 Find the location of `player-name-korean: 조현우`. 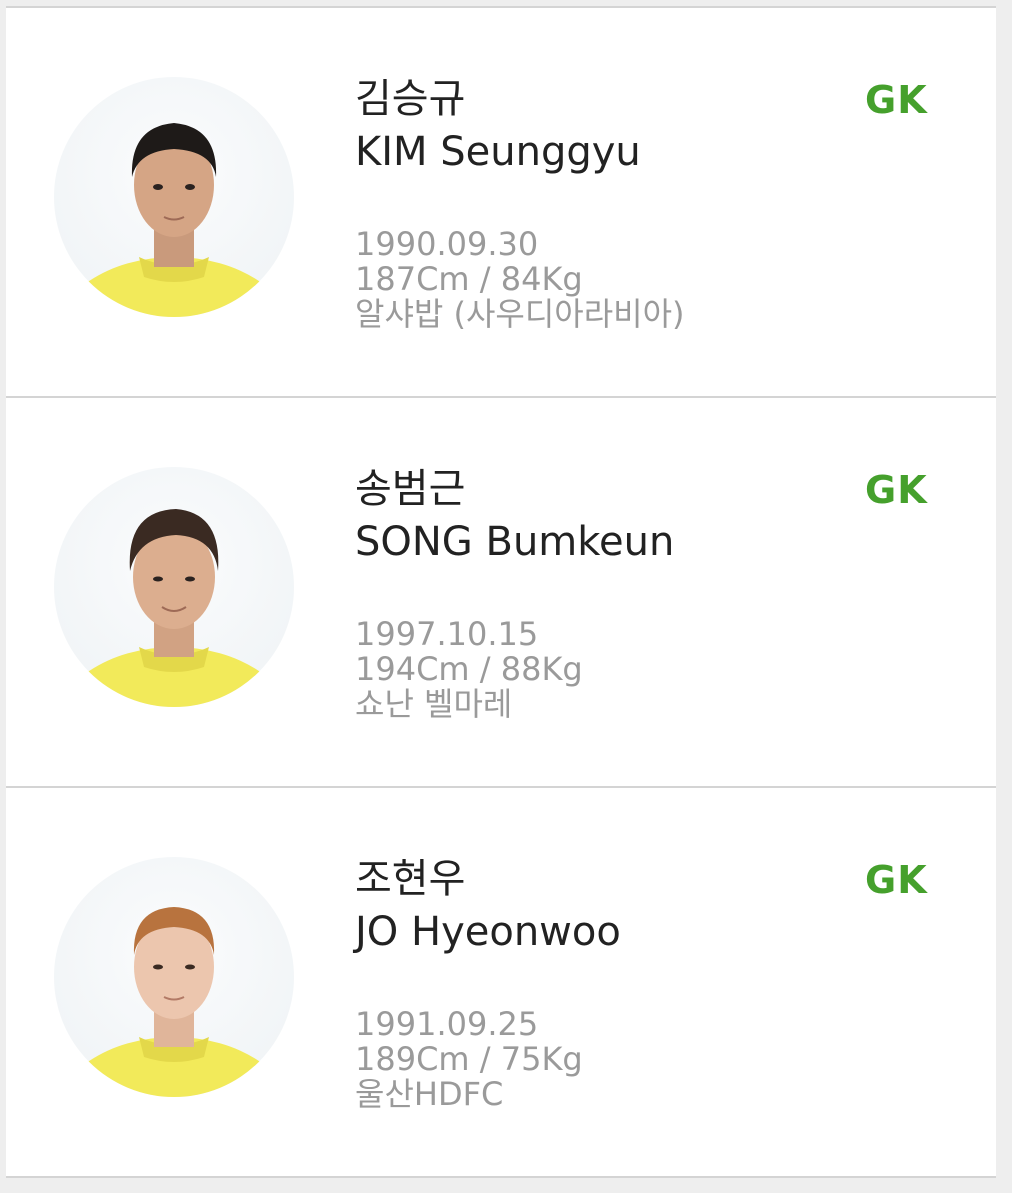

player-name-korean: 조현우 is located at coordinates (410, 879).